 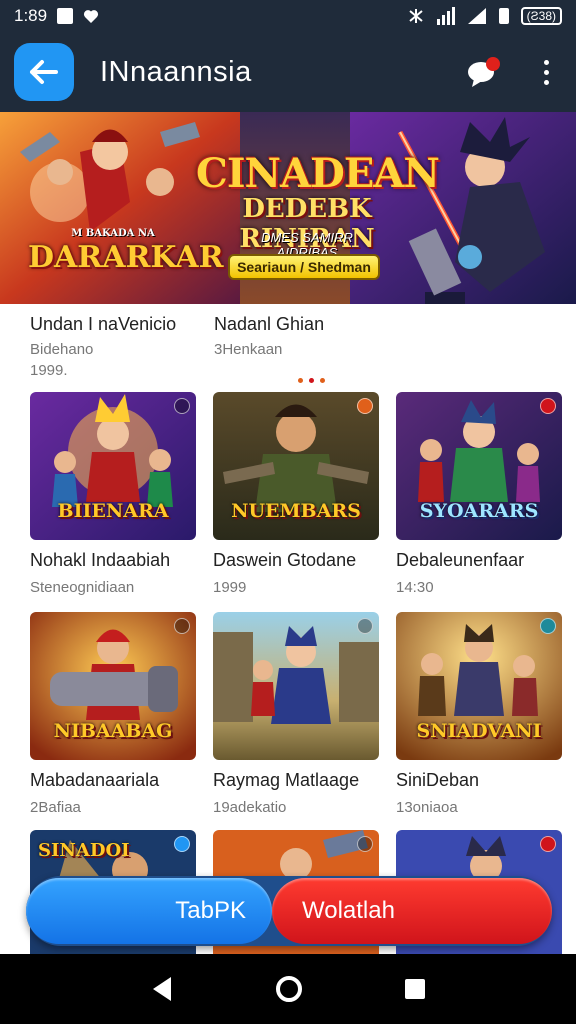 I want to click on game-title: Mabadanaariala, so click(x=95, y=780).